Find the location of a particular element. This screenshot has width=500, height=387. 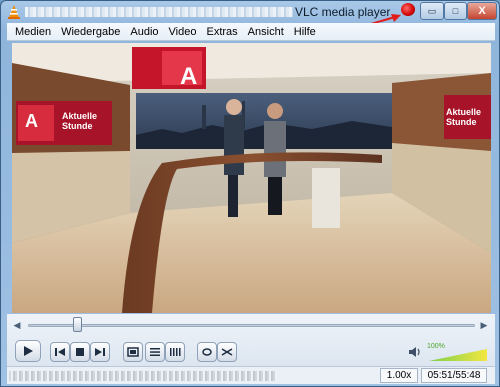

shuffle-icon is located at coordinates (227, 352).